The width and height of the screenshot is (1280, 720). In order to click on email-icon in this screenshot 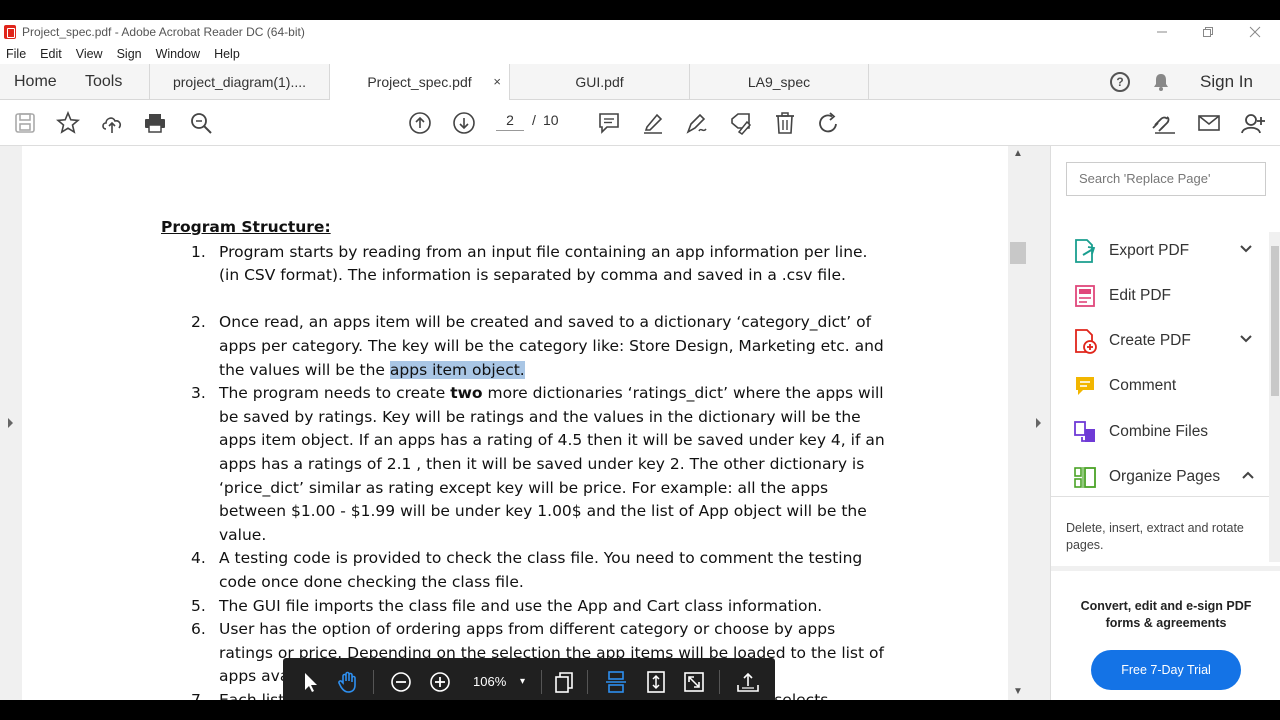, I will do `click(1209, 123)`.